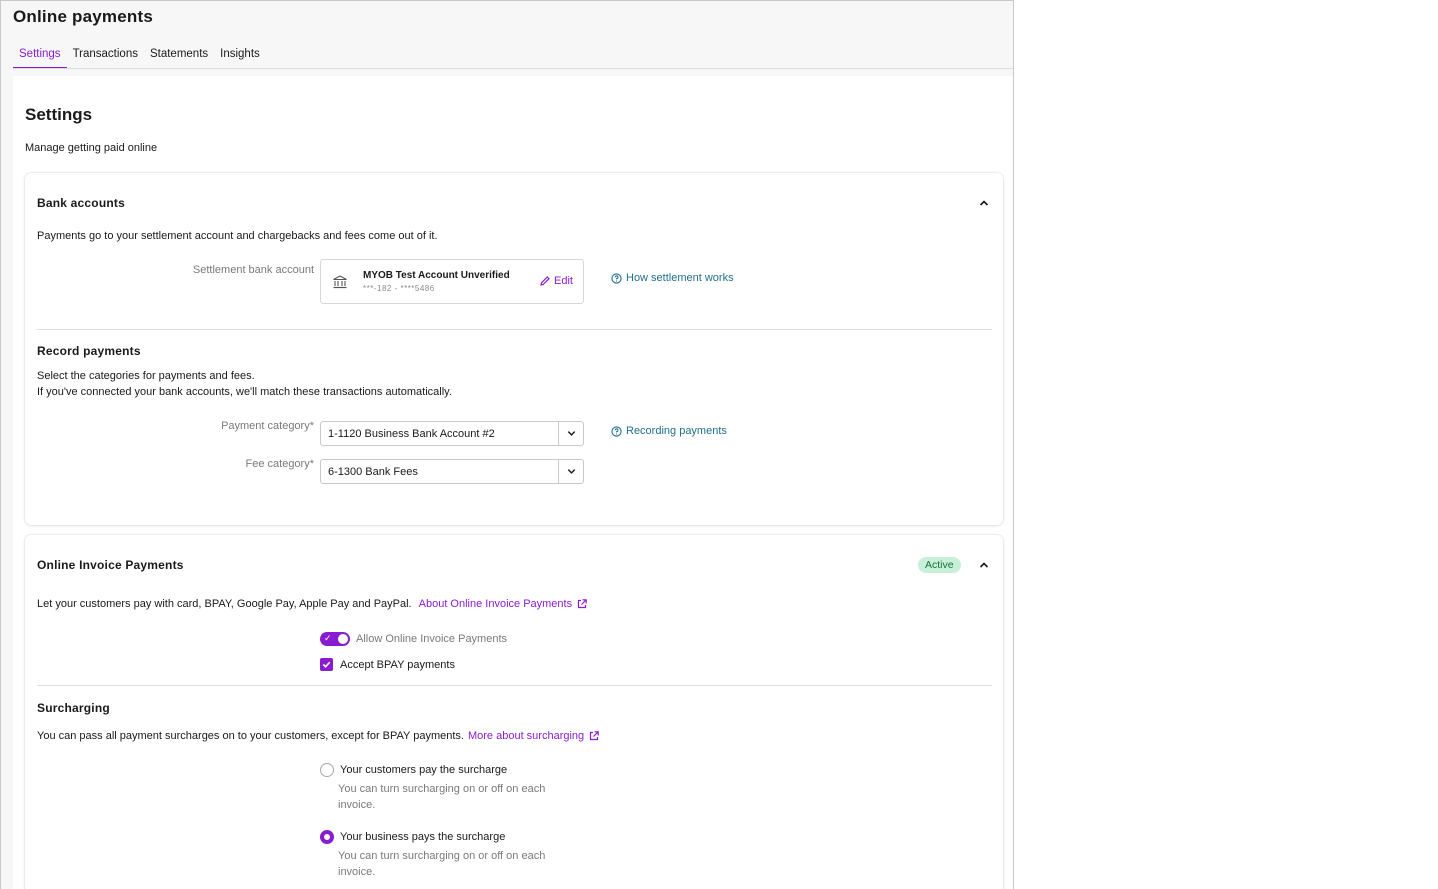  What do you see at coordinates (105, 57) in the screenshot?
I see `tab-transactions: Transactions` at bounding box center [105, 57].